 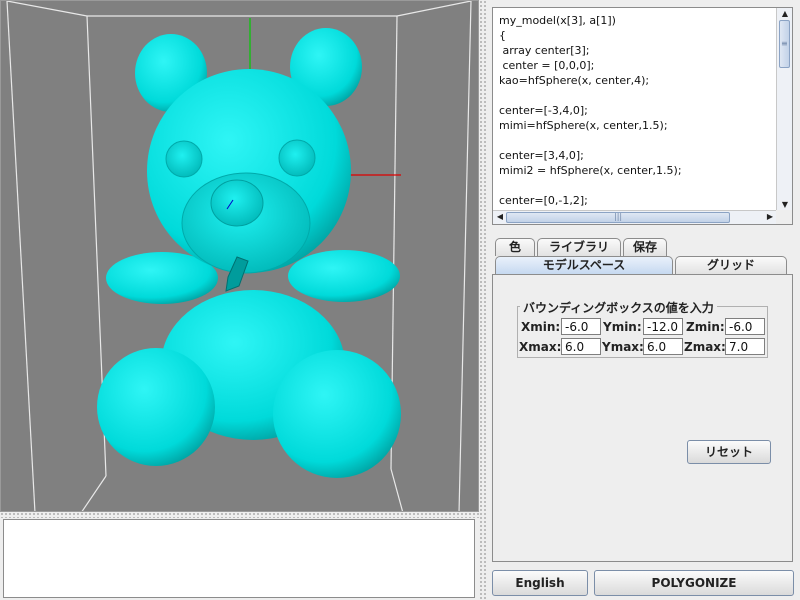 I want to click on code-line: kao=hfSphere(x, center,4);, so click(x=638, y=80).